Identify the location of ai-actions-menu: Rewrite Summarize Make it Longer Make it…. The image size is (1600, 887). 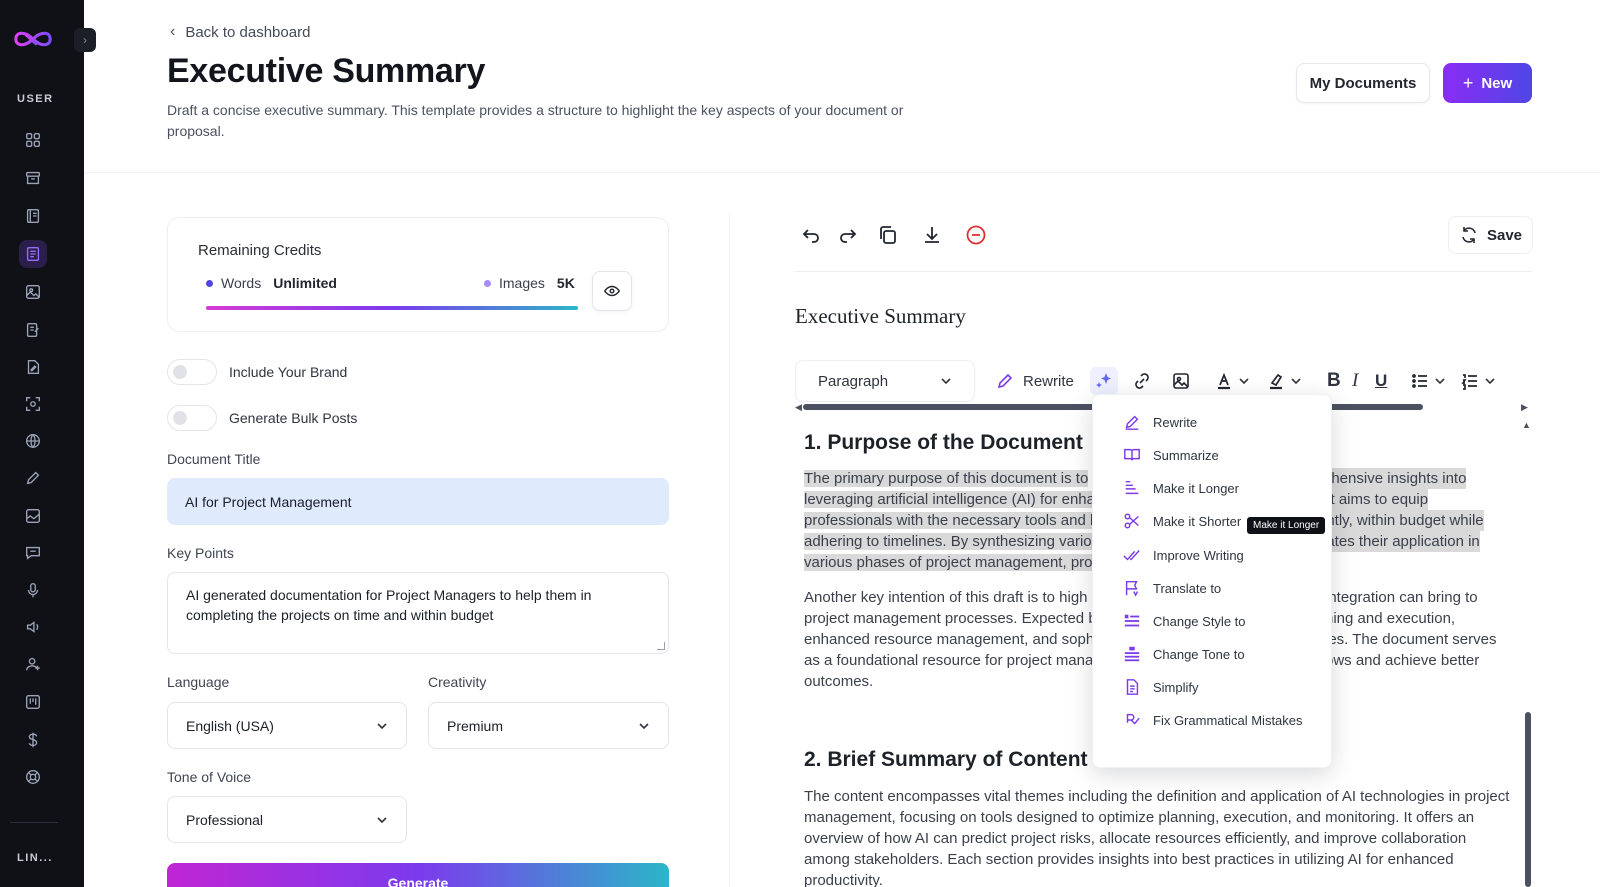
(1212, 581).